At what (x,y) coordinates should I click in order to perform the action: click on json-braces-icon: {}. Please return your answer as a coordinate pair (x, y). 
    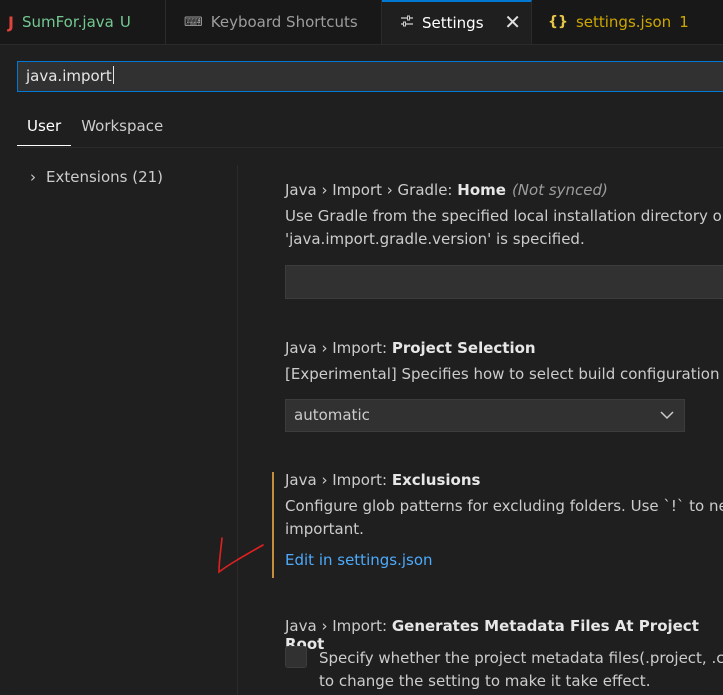
    Looking at the image, I should click on (558, 22).